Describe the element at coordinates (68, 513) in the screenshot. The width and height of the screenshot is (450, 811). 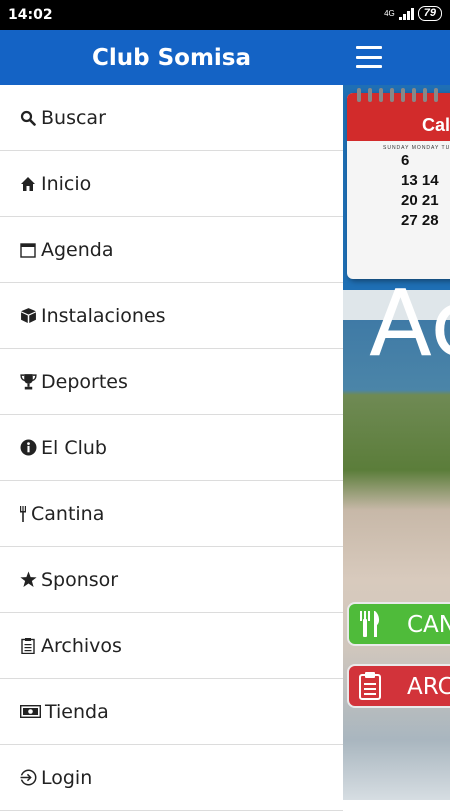
I see `menu-item-label: Cantina` at that location.